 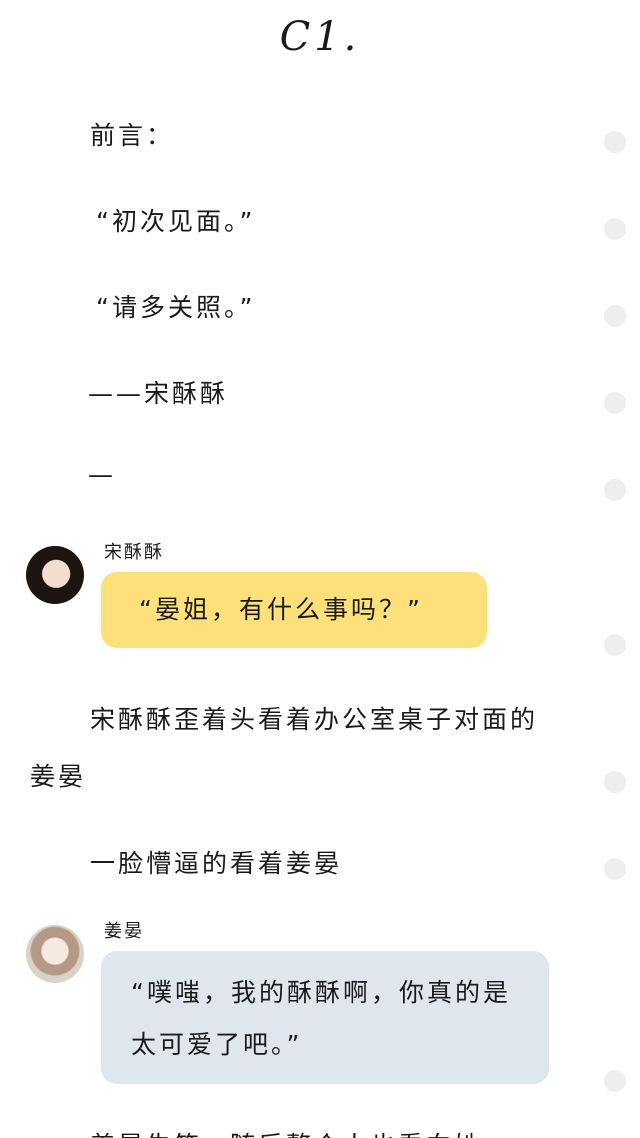 What do you see at coordinates (134, 552) in the screenshot?
I see `speaker-name: 宋酥酥` at bounding box center [134, 552].